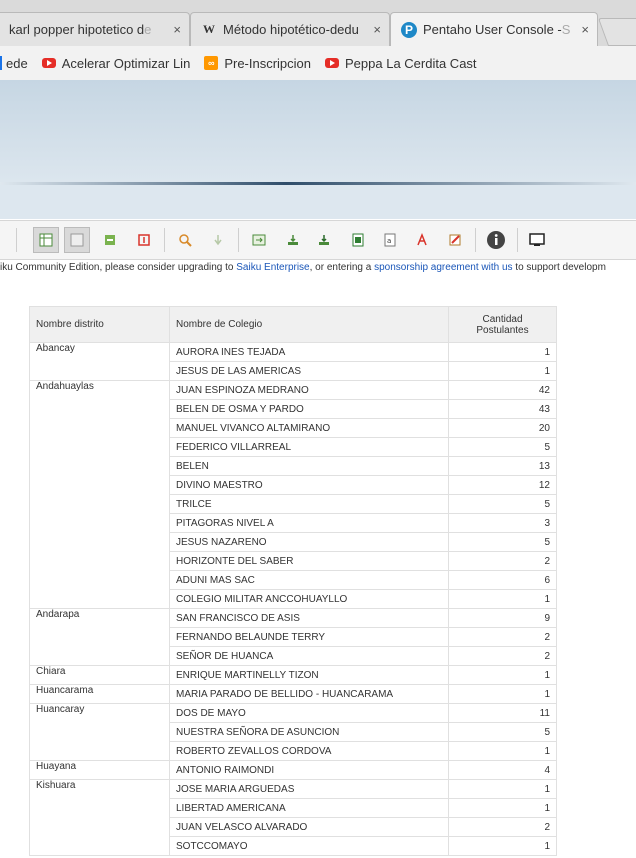  Describe the element at coordinates (293, 240) in the screenshot. I see `sort-asc-icon` at that location.